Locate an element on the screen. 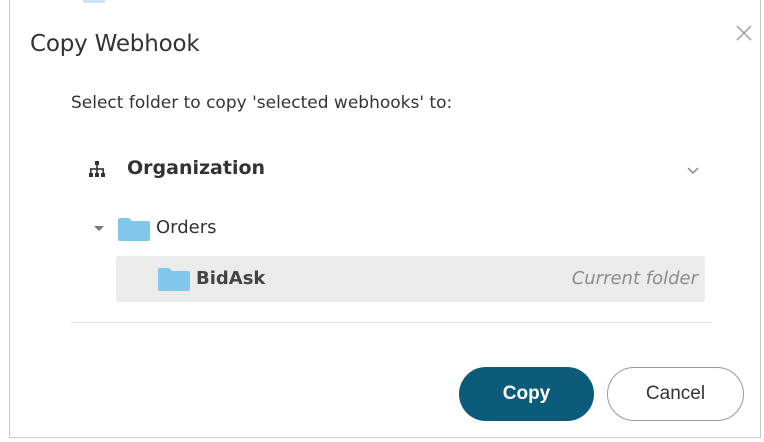 Image resolution: width=764 pixels, height=442 pixels. background-tab-edge is located at coordinates (94, 1).